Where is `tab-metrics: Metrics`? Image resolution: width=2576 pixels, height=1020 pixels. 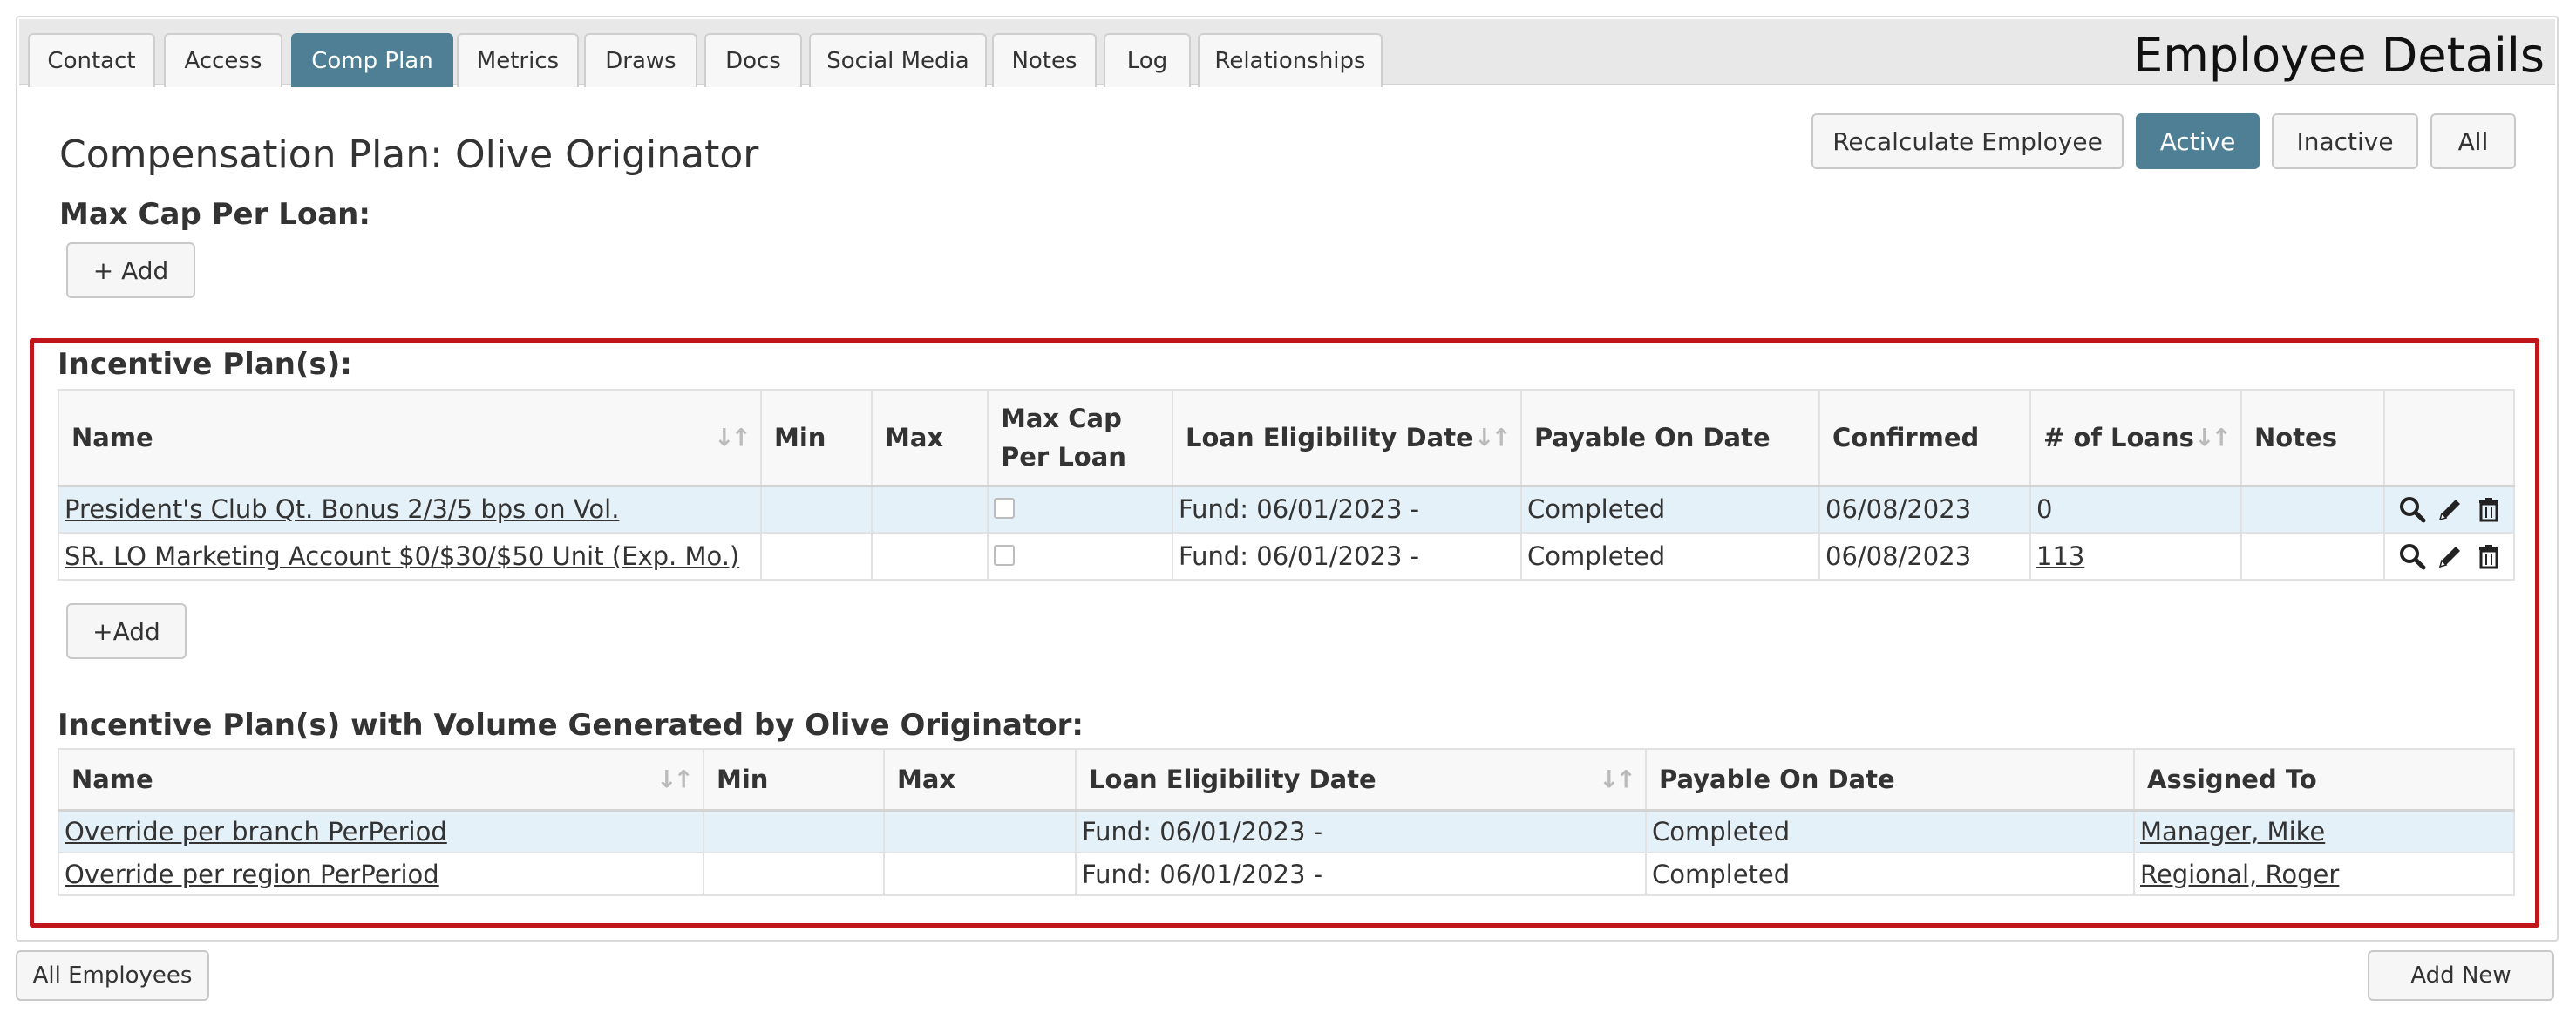
tab-metrics: Metrics is located at coordinates (518, 60).